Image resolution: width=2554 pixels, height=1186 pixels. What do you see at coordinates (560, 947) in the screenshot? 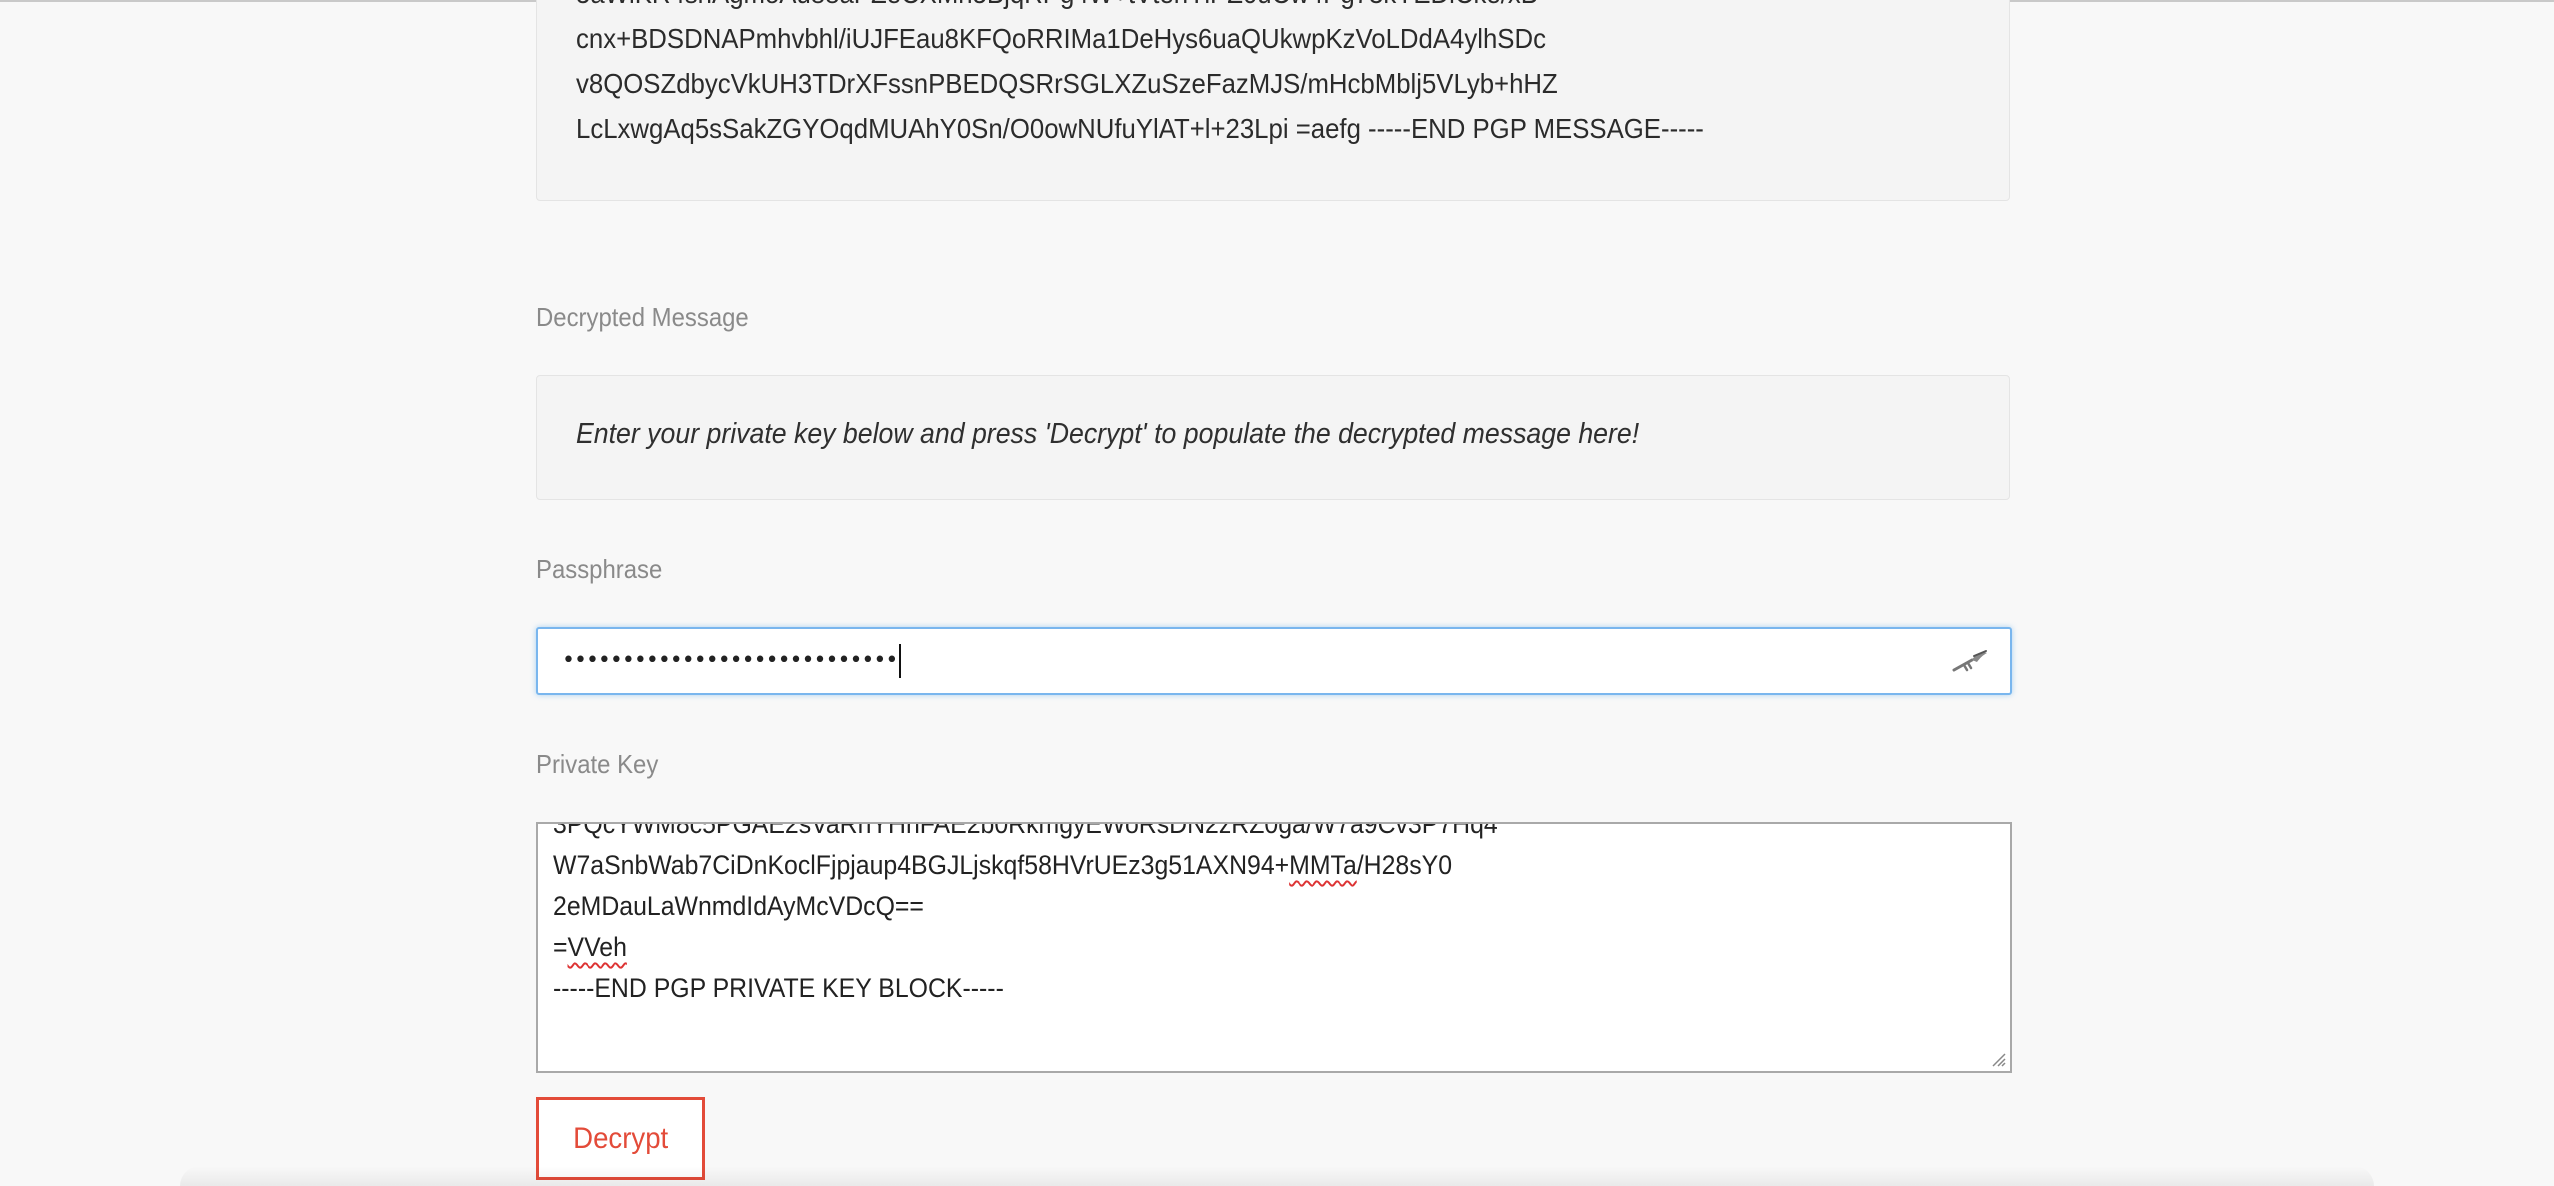
I see `private-key-text: =` at bounding box center [560, 947].